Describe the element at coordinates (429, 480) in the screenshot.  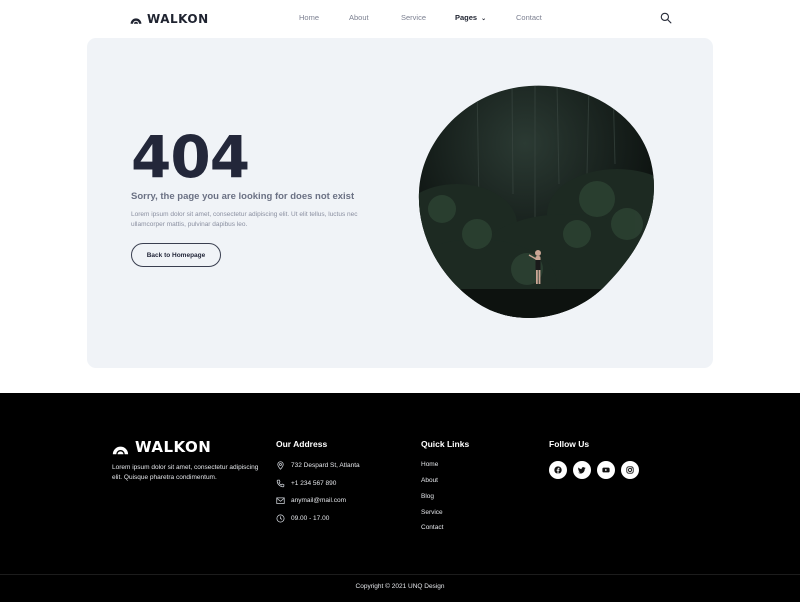
I see `footer-link-about: About` at that location.